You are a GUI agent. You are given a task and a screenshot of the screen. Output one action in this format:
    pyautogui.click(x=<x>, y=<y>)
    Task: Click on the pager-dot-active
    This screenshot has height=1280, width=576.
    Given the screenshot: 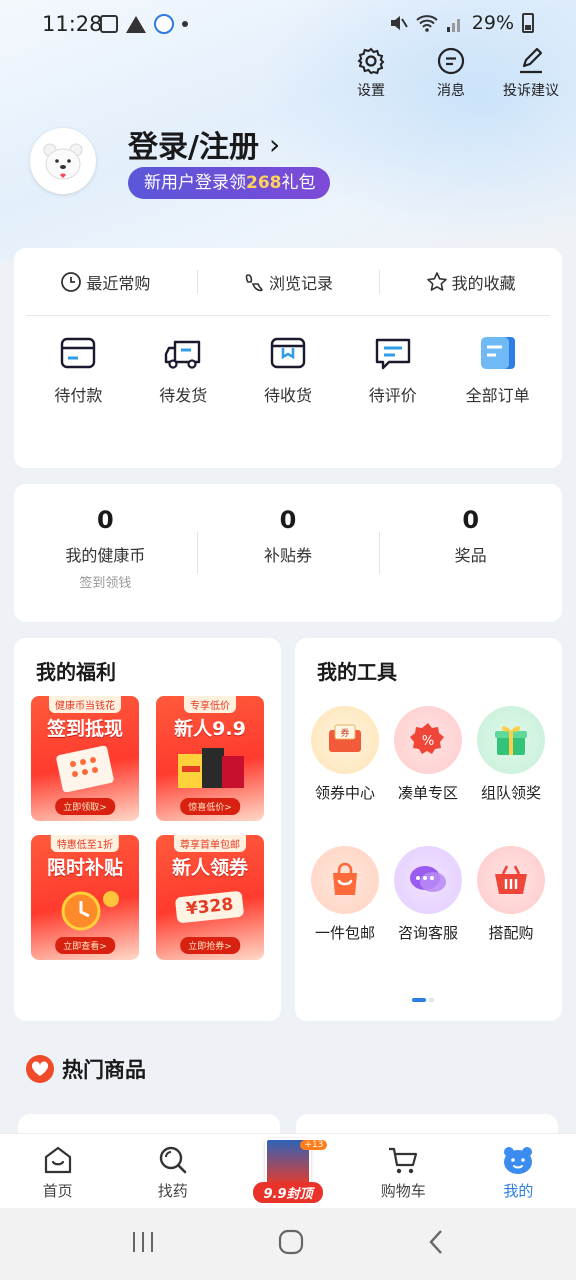 What is the action you would take?
    pyautogui.click(x=419, y=1000)
    